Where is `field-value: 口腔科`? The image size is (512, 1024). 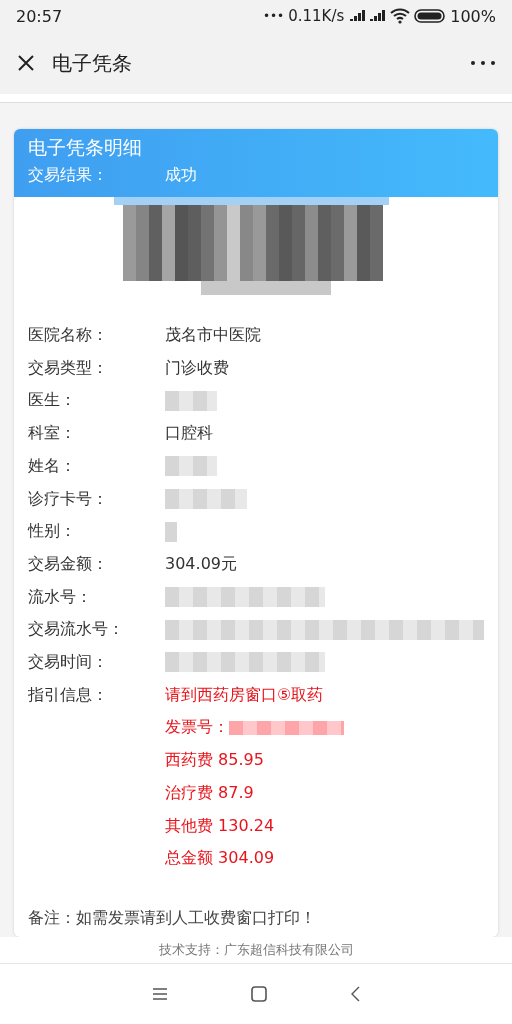
field-value: 口腔科 is located at coordinates (189, 433).